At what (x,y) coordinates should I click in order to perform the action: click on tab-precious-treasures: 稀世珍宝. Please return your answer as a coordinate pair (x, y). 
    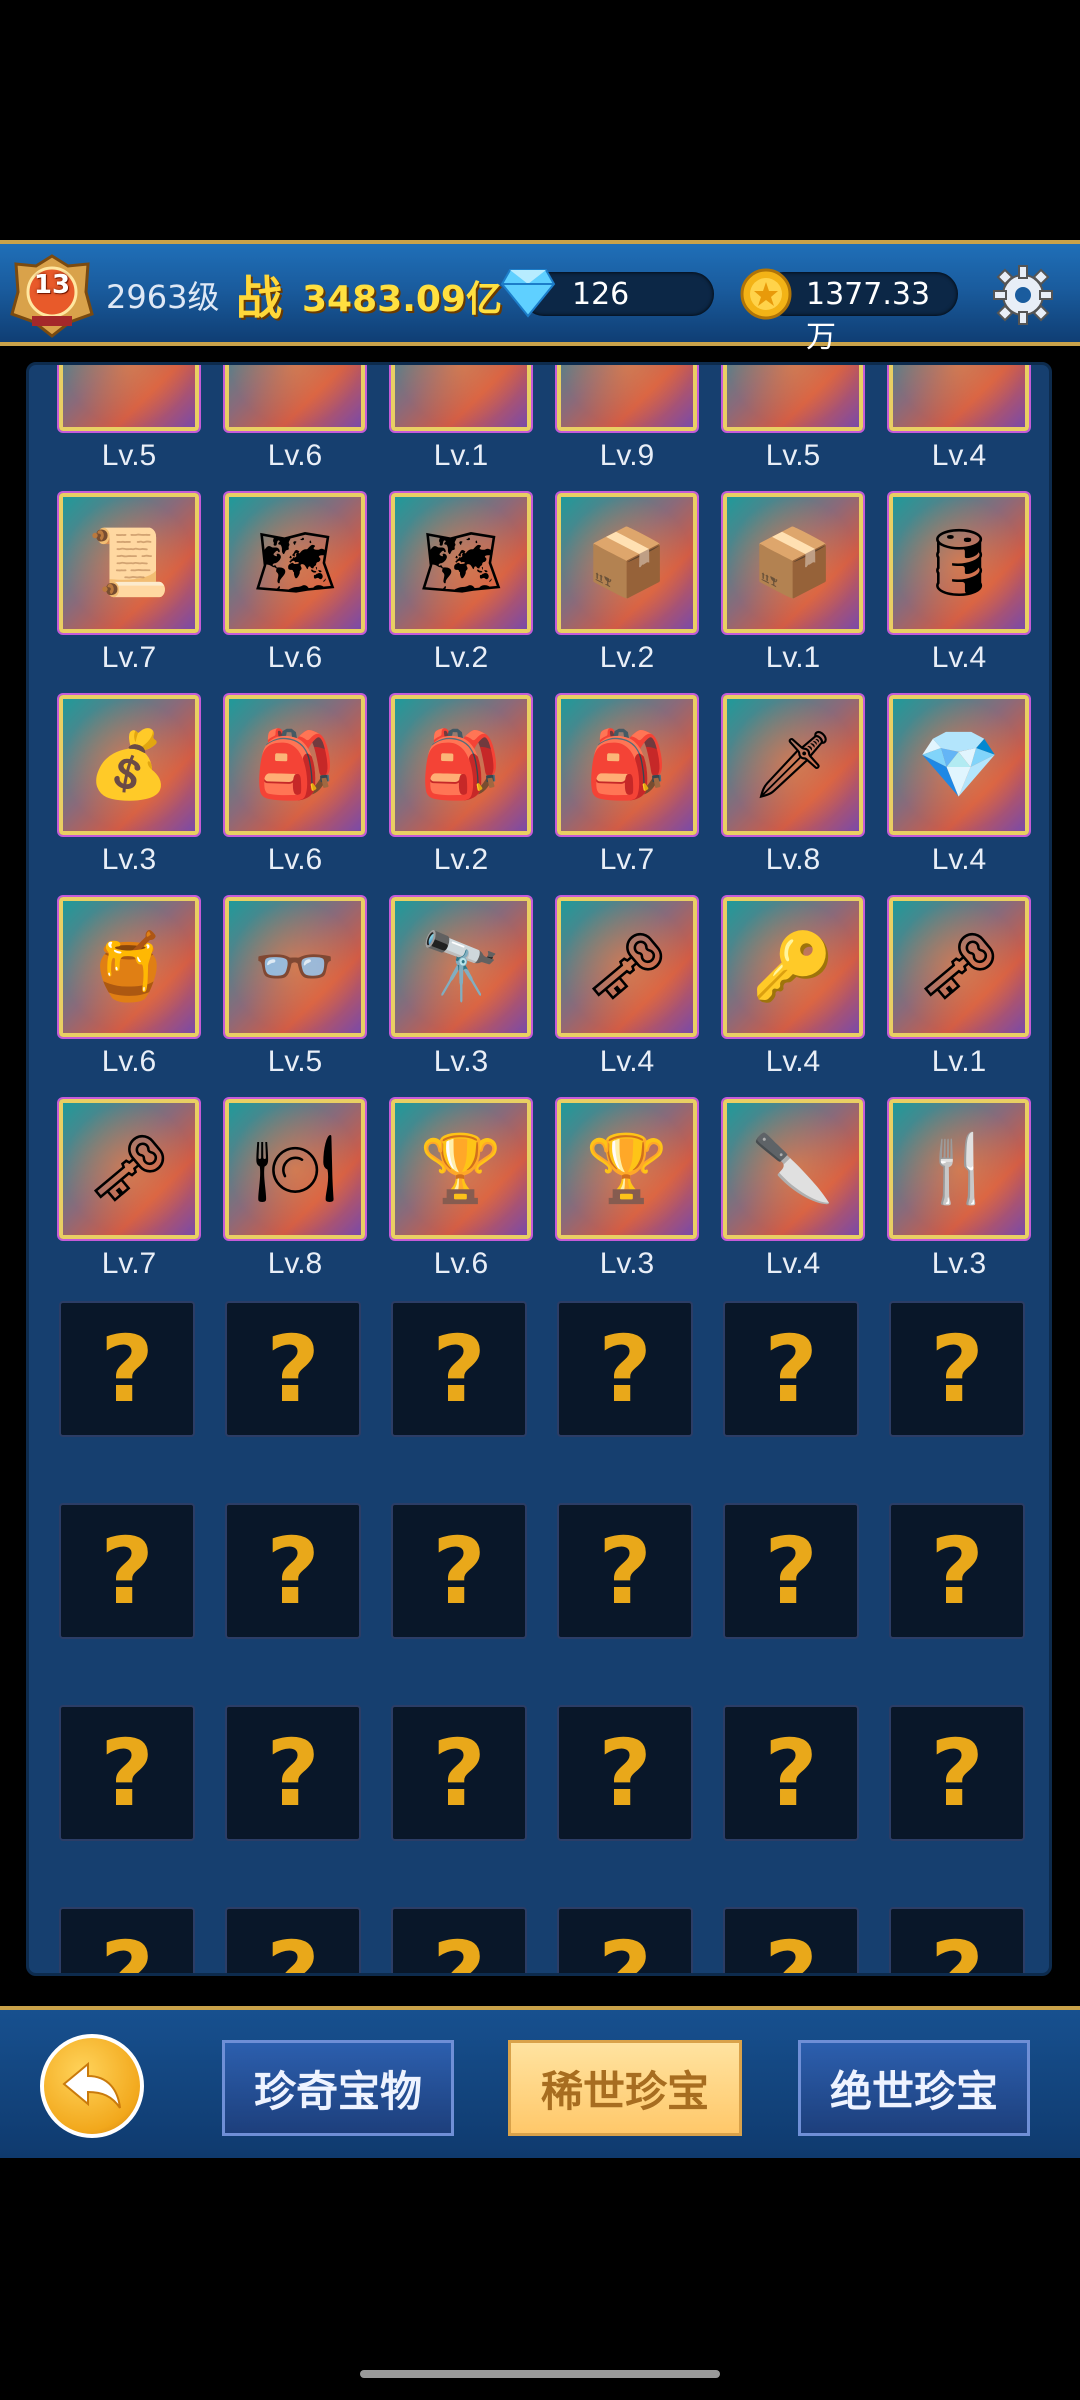
    Looking at the image, I should click on (625, 2088).